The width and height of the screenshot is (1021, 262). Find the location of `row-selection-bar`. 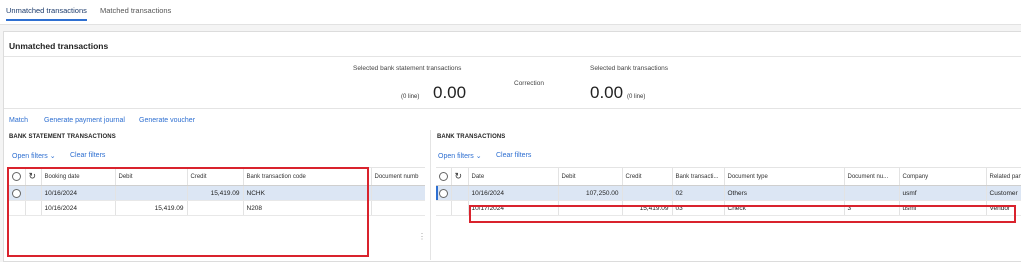

row-selection-bar is located at coordinates (437, 193).